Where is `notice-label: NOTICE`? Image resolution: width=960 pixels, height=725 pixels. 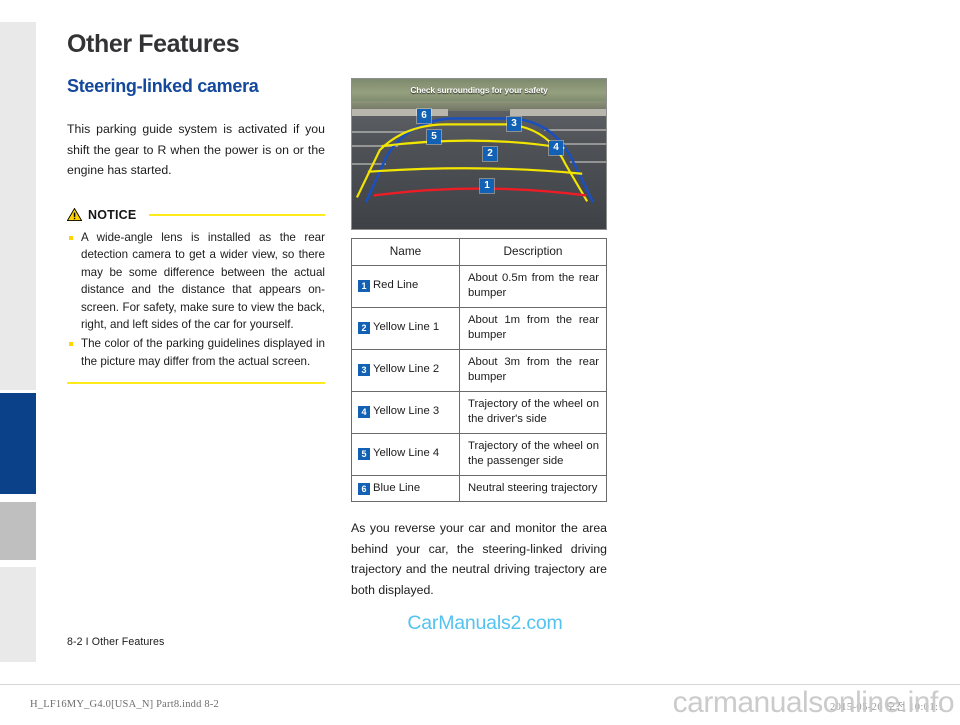
notice-label: NOTICE is located at coordinates (112, 214).